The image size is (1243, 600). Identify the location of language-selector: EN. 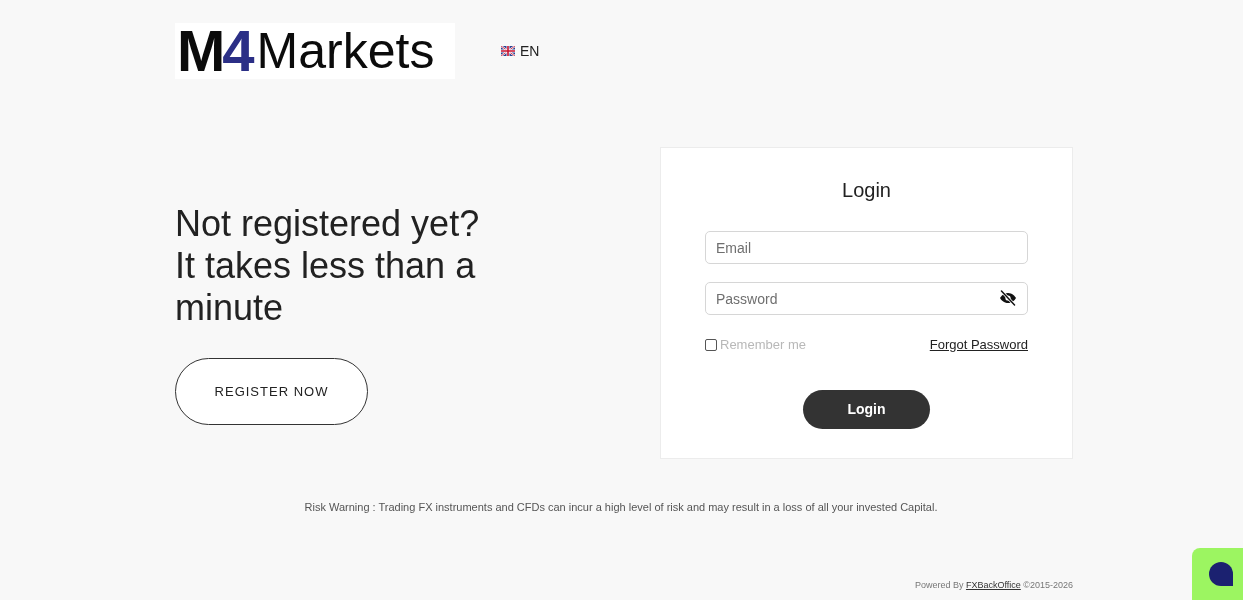
(520, 51).